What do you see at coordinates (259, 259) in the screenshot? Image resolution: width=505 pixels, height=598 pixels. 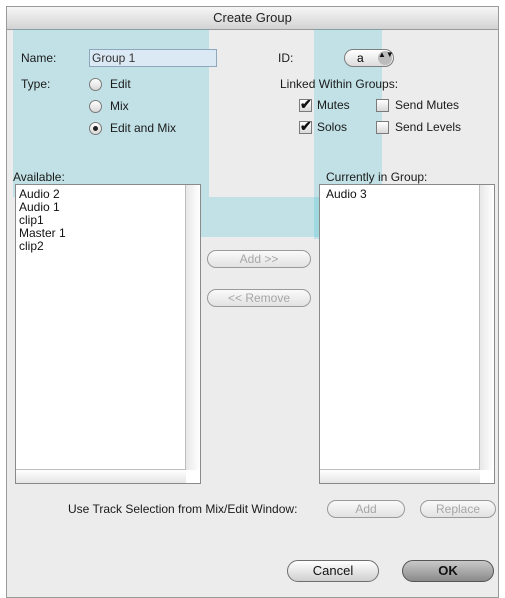 I see `add-to-group-button: Add >>` at bounding box center [259, 259].